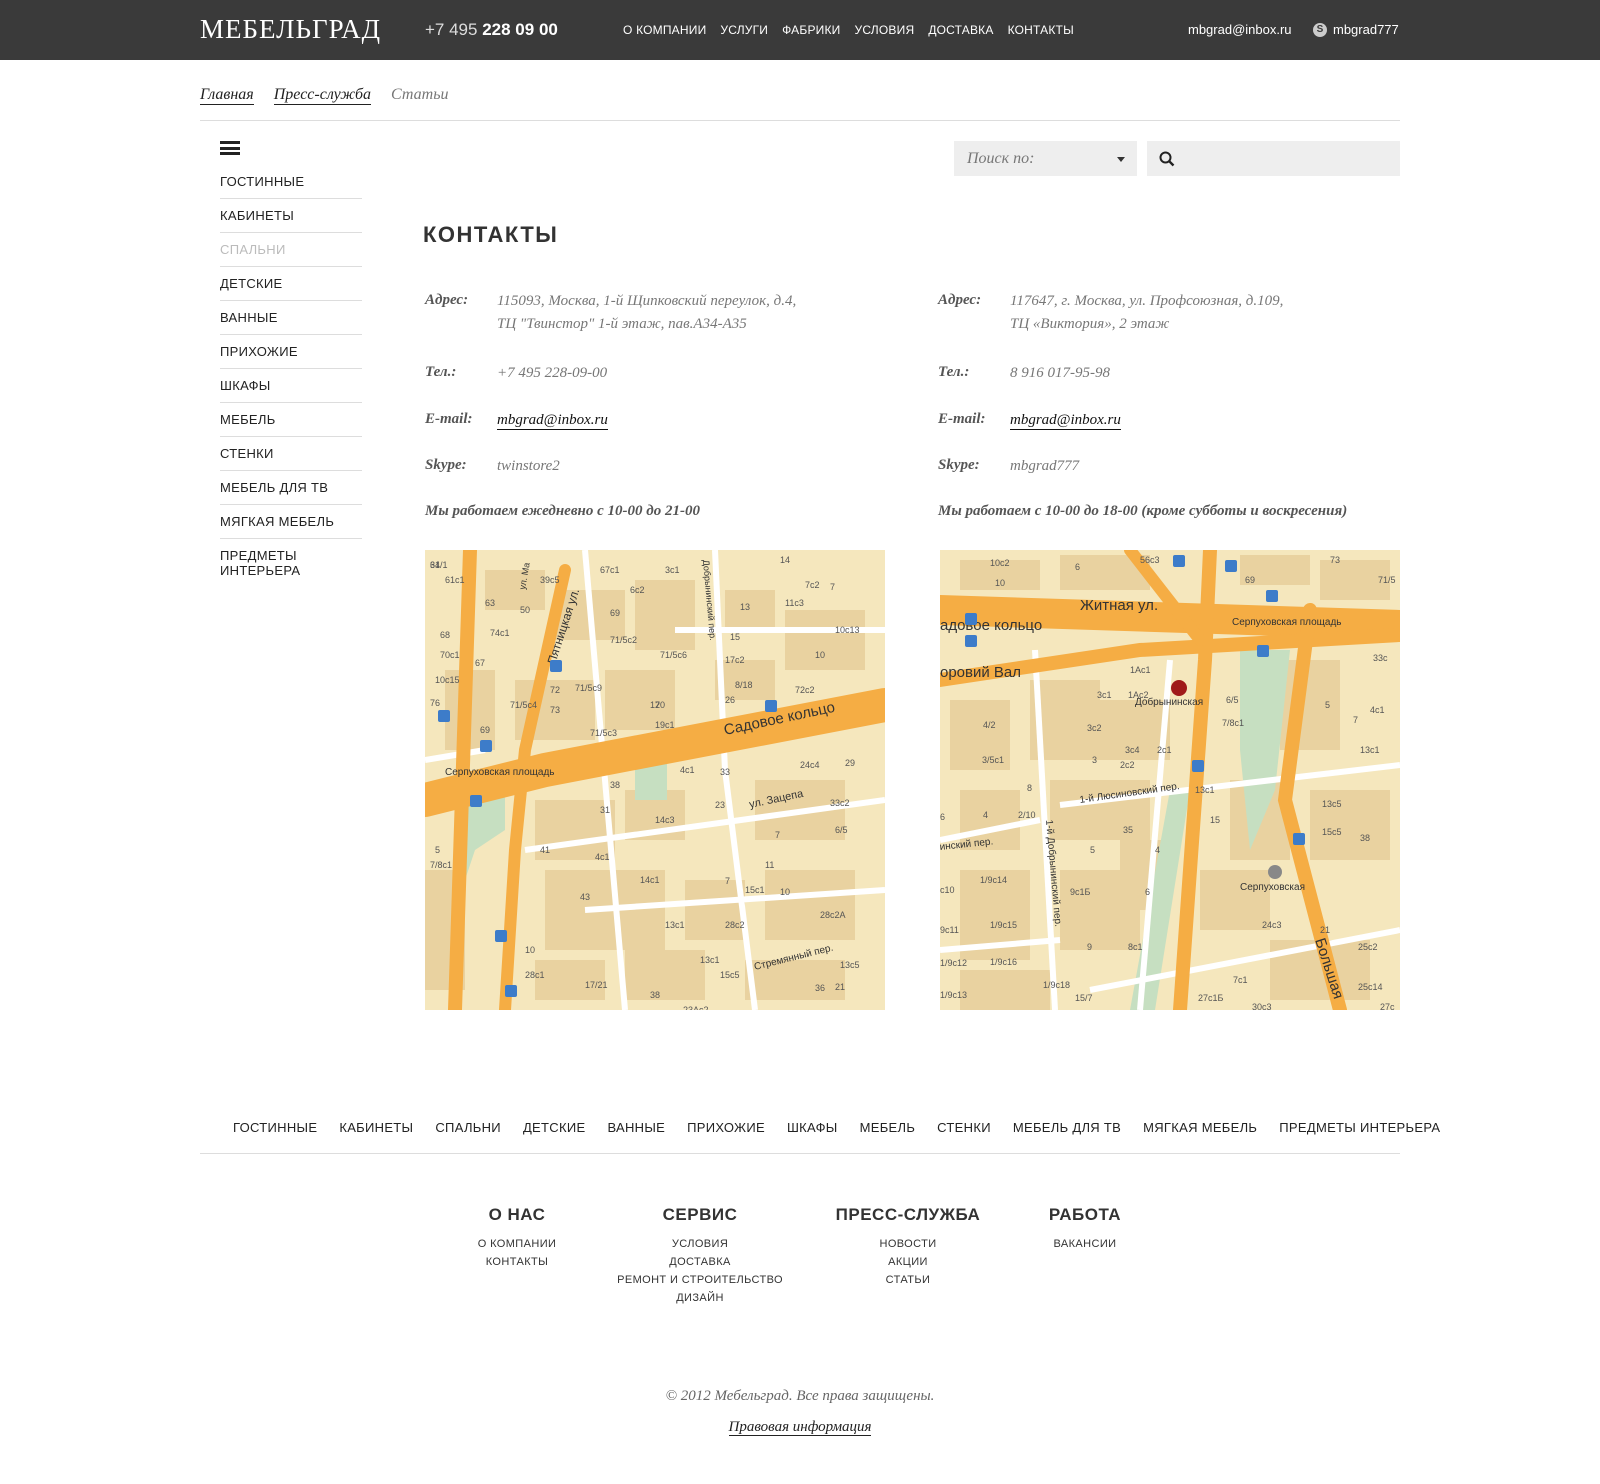 The width and height of the screenshot is (1600, 1484). What do you see at coordinates (811, 30) in the screenshot?
I see `nav-factories: ФАБРИКИ` at bounding box center [811, 30].